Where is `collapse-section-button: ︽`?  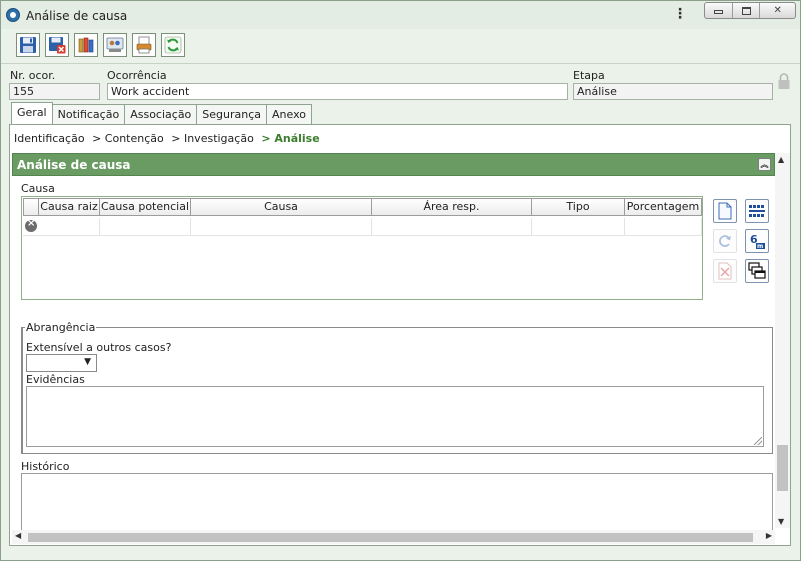
collapse-section-button: ︽ is located at coordinates (764, 164).